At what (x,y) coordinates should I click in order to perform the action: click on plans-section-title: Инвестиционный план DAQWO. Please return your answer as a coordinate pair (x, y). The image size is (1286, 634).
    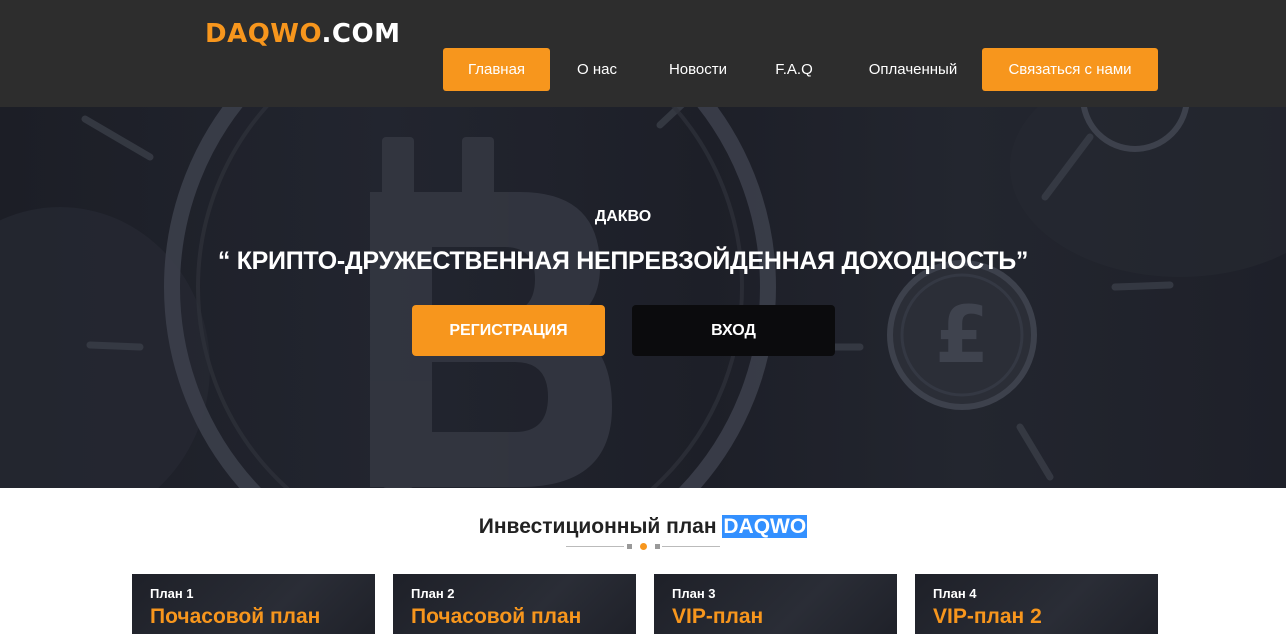
    Looking at the image, I should click on (643, 527).